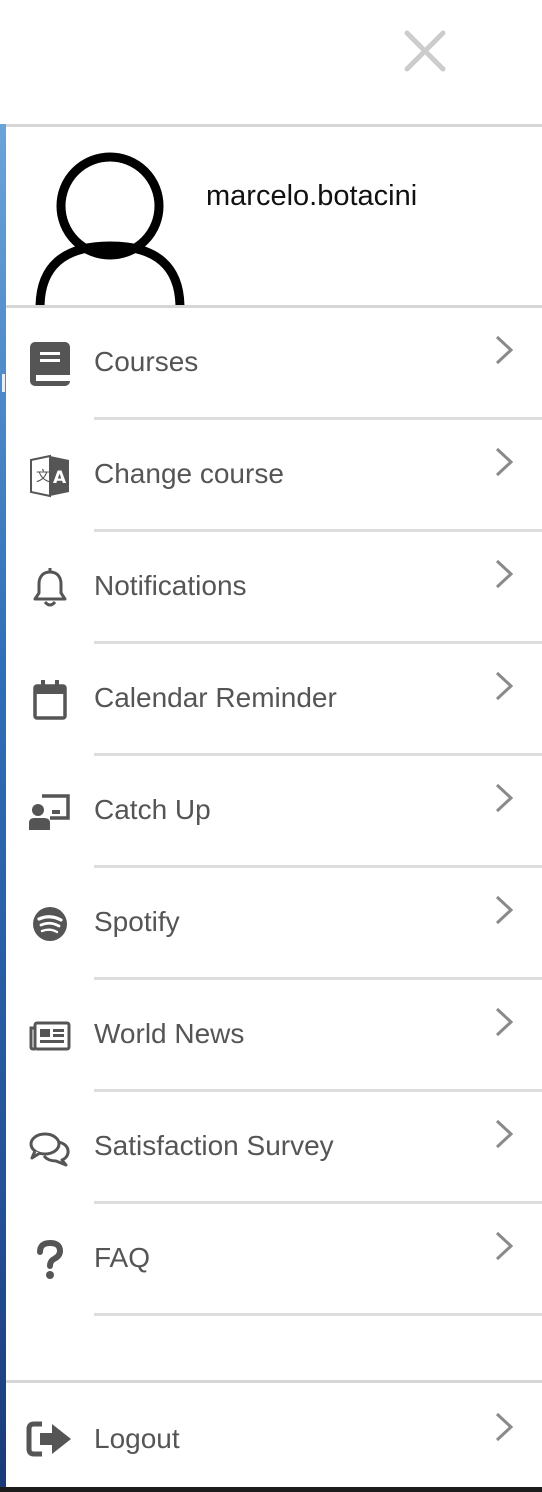 This screenshot has width=542, height=1492. I want to click on menu-item-label: Spotify, so click(137, 921).